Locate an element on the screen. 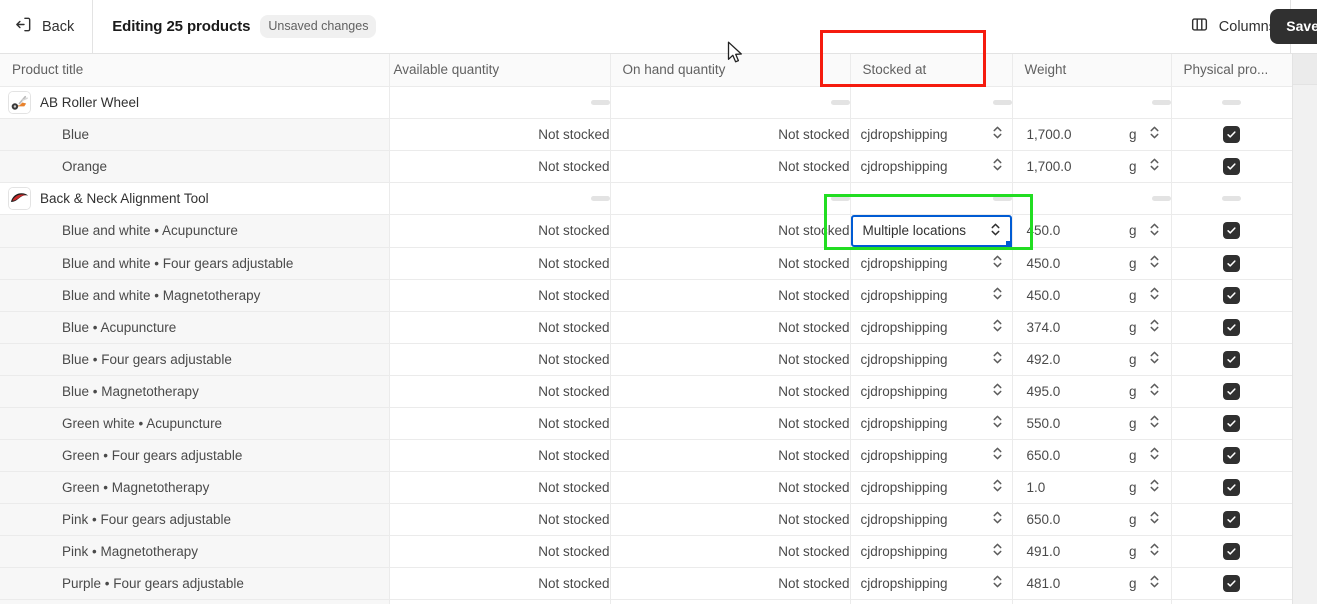  weight-value: 491.0 is located at coordinates (1078, 551).